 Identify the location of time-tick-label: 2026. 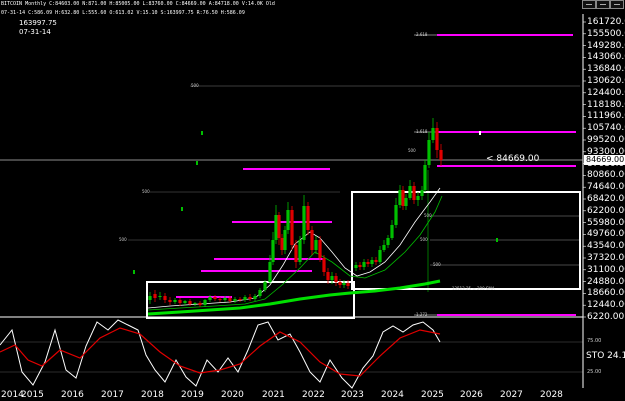
(471, 395).